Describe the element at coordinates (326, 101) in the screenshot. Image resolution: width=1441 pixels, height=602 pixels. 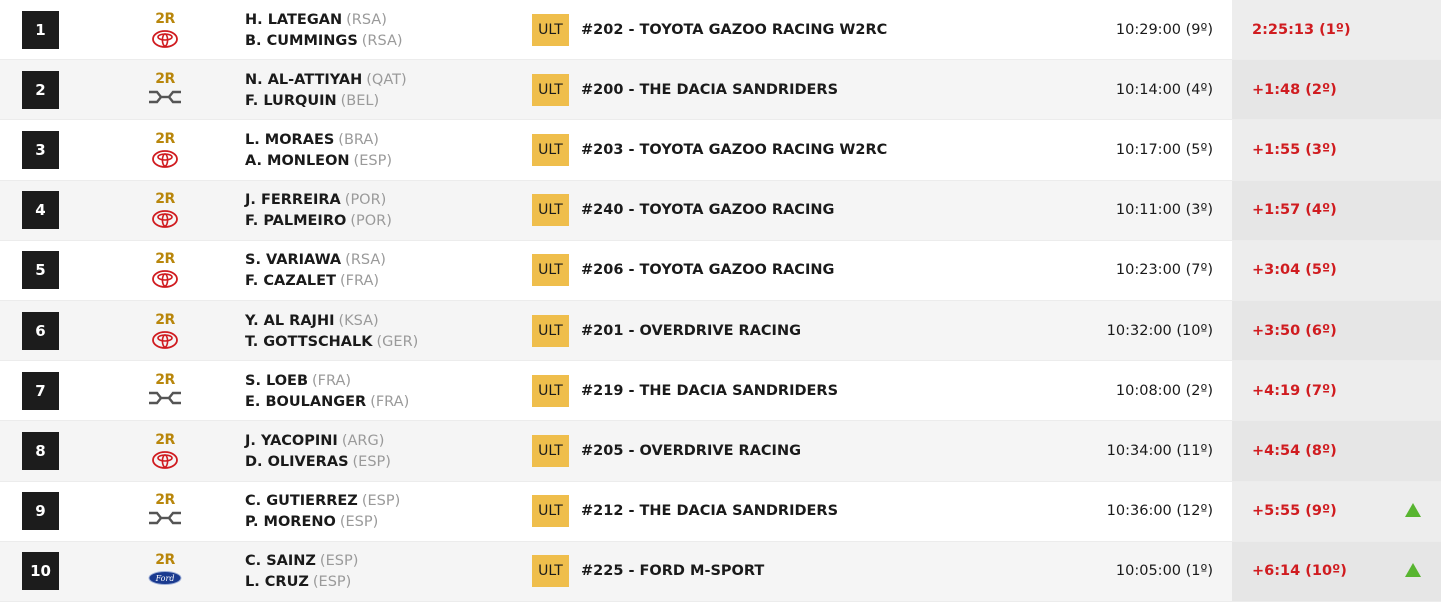
I see `codriver: F. LURQUIN (BEL)` at that location.